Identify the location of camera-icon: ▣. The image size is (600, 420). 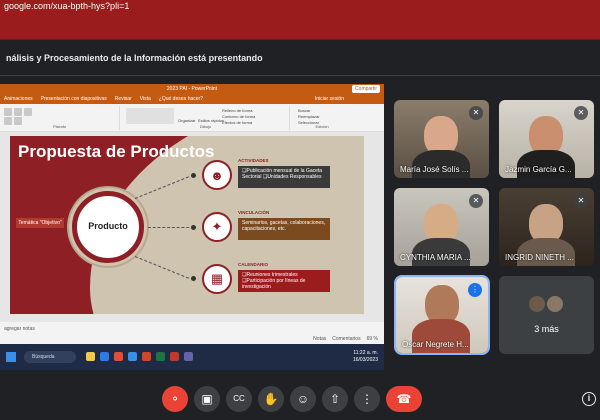
(207, 399).